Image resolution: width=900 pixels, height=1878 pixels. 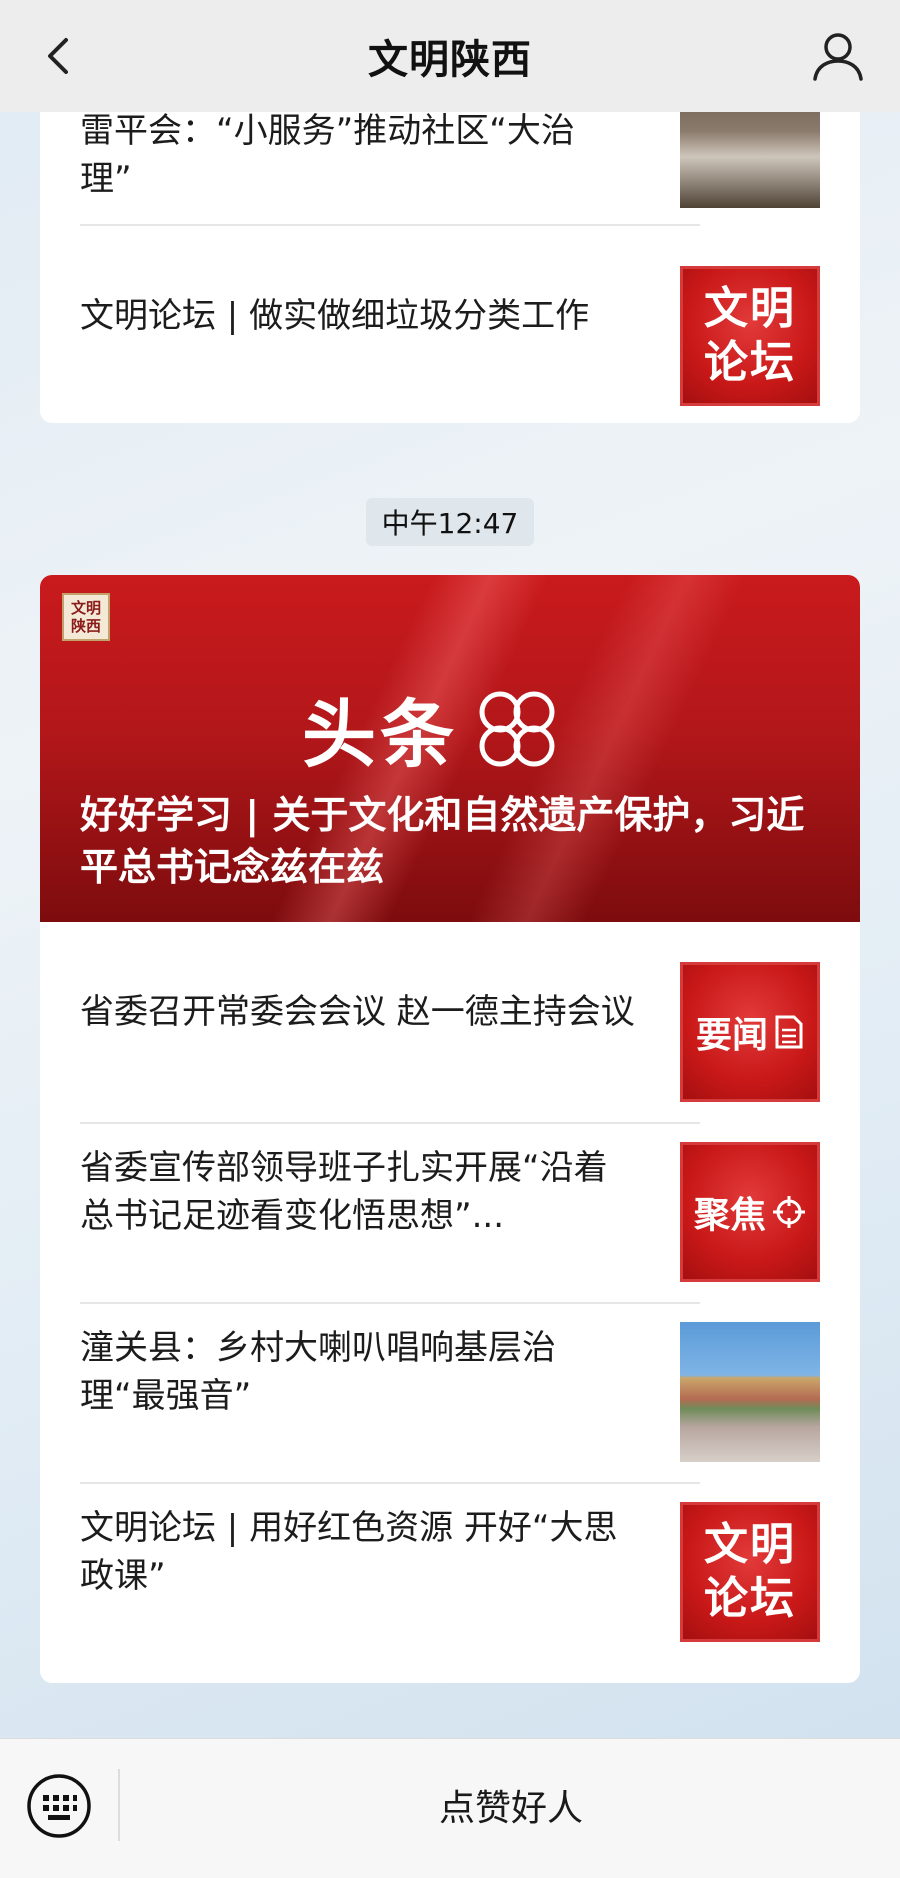 I want to click on top-nav-bar: 文明陕西, so click(x=450, y=56).